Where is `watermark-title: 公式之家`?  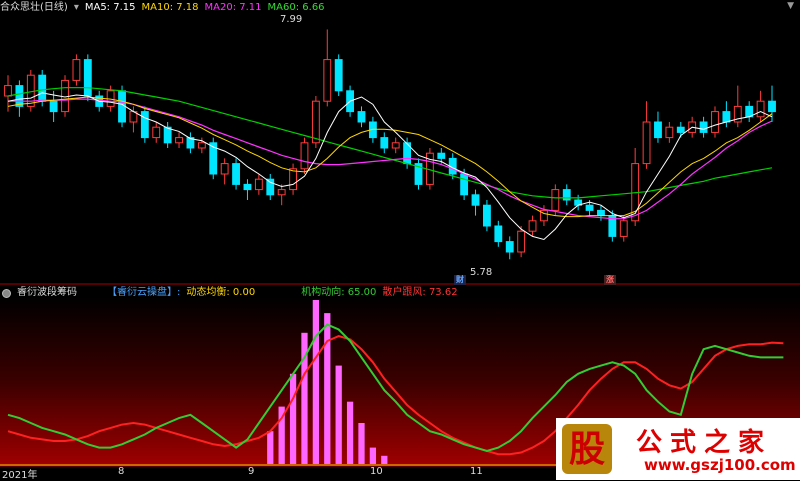
watermark-title: 公式之家 is located at coordinates (704, 443).